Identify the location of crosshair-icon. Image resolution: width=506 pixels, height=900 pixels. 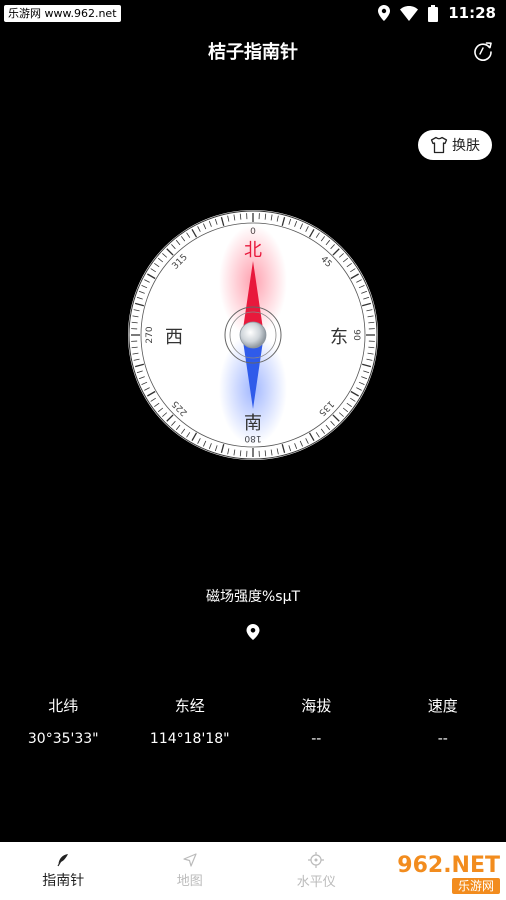
(316, 860).